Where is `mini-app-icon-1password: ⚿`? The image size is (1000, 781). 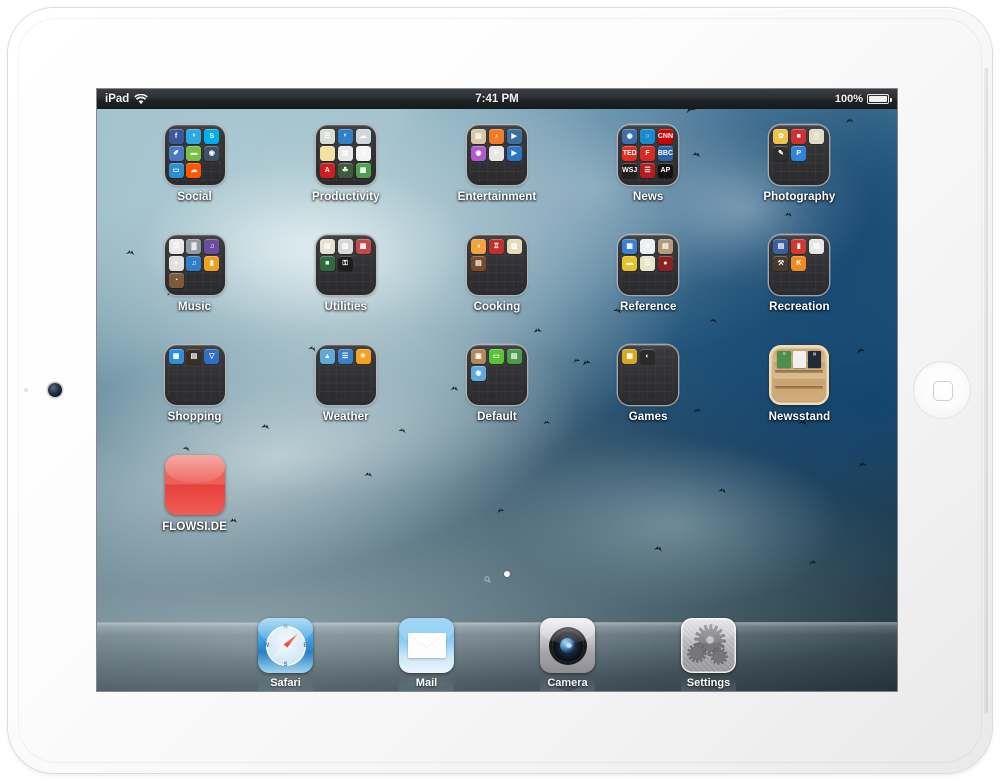
mini-app-icon-1password: ⚿ is located at coordinates (345, 264).